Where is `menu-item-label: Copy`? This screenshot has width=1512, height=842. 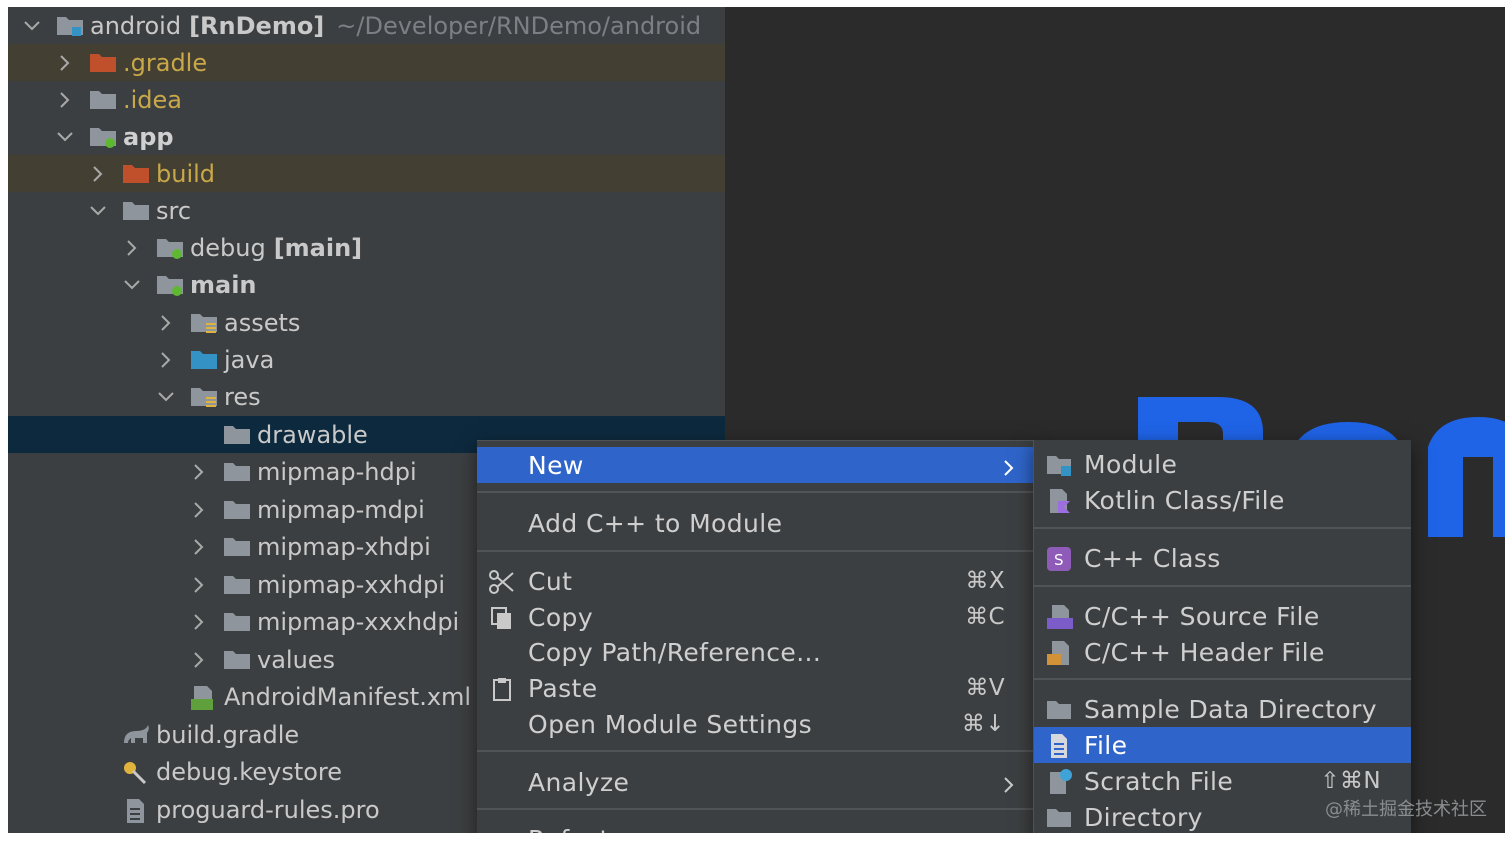 menu-item-label: Copy is located at coordinates (561, 617).